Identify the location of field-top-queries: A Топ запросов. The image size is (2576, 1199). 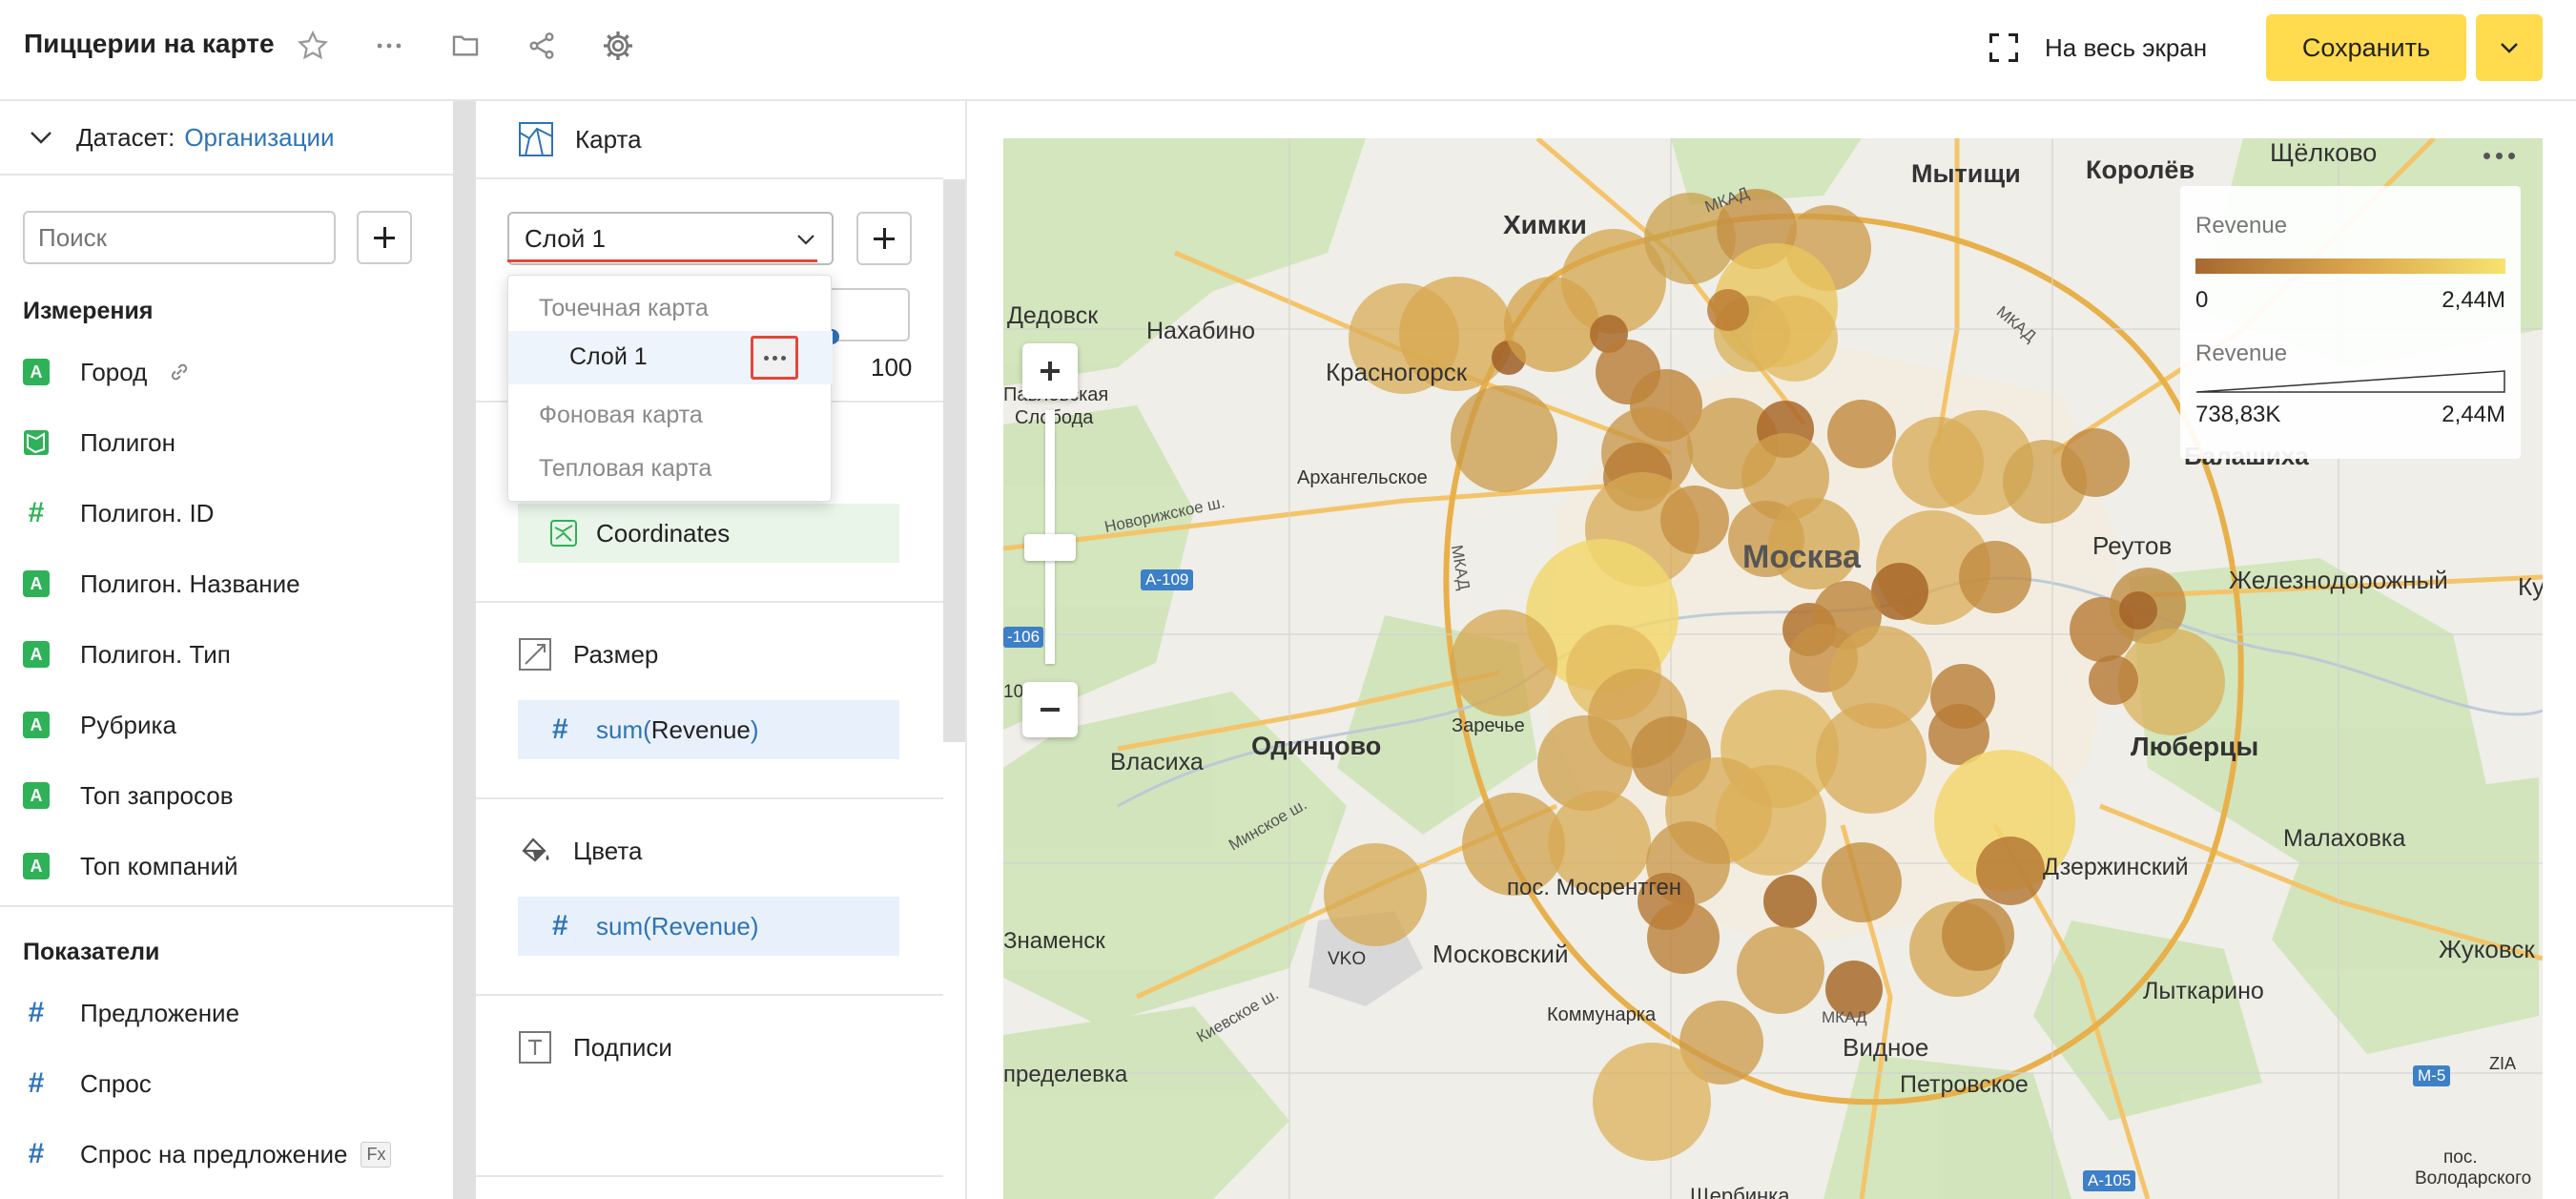
(128, 796).